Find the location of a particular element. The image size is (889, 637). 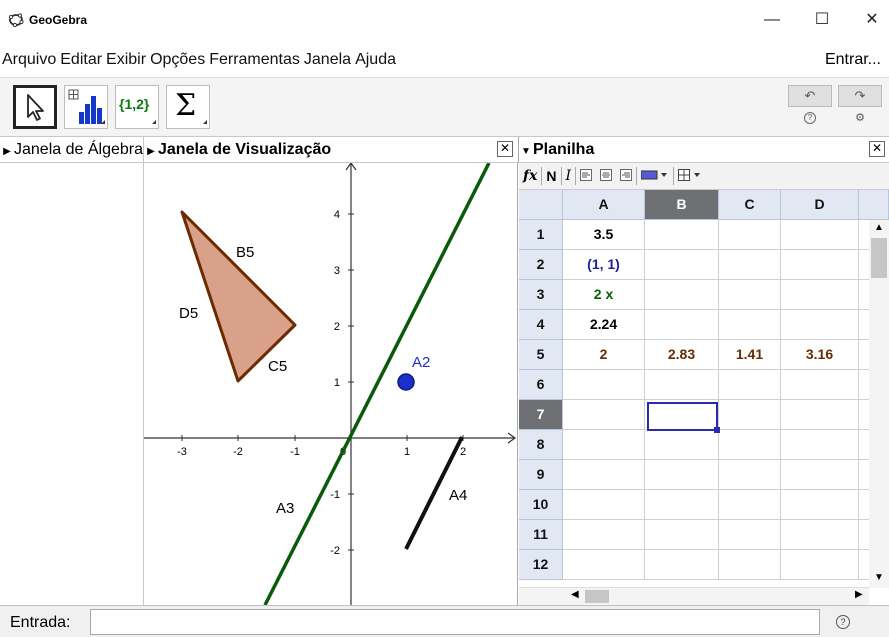

table-cell: 2 is located at coordinates (604, 355).